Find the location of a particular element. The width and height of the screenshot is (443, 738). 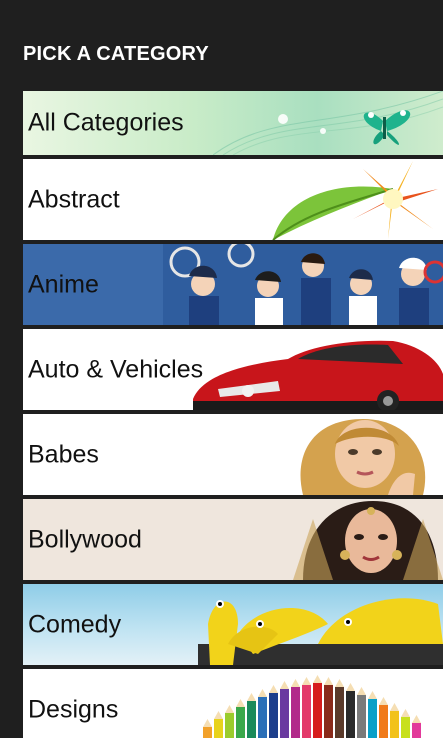

butterfly-icon is located at coordinates (328, 123).